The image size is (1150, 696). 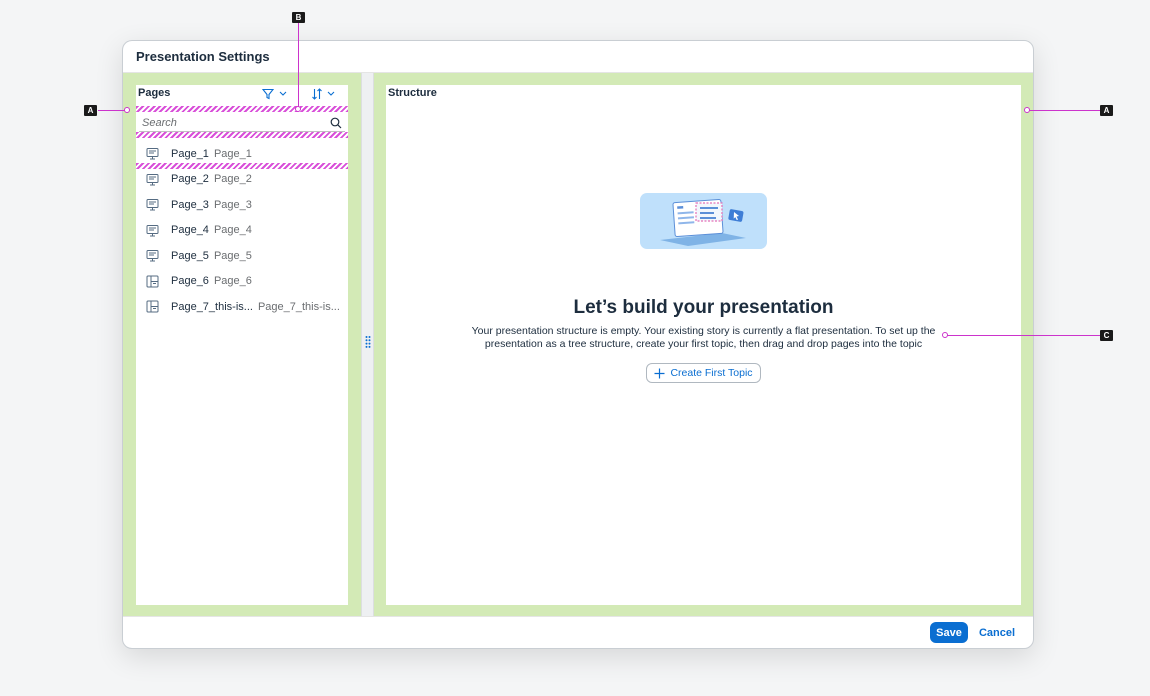 I want to click on page-list-item: Page_3 Page_3, so click(x=242, y=205).